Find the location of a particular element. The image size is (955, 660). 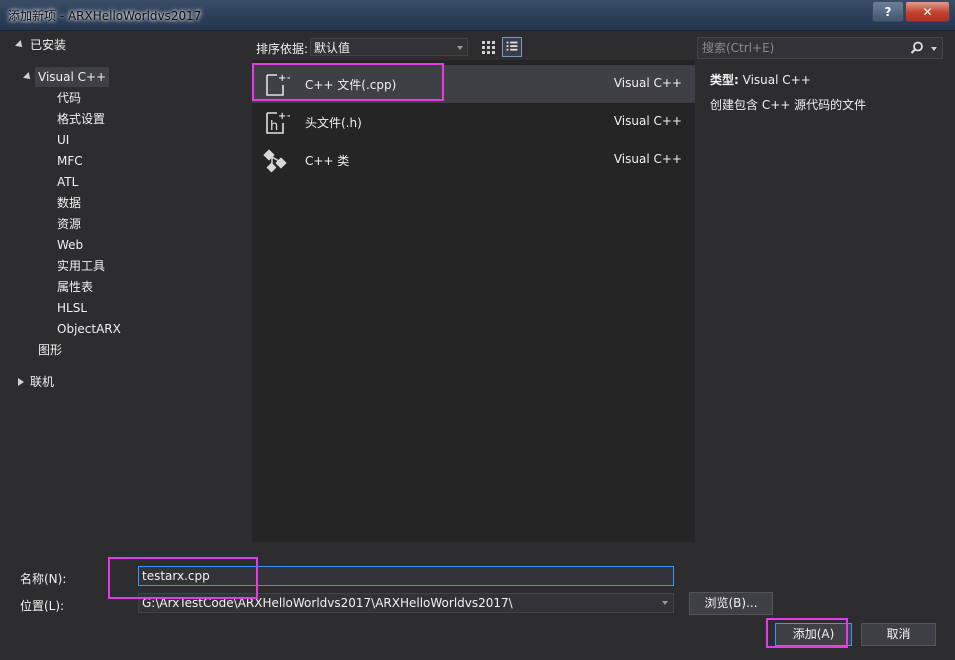

tree-item-code: 代码 is located at coordinates (69, 98).